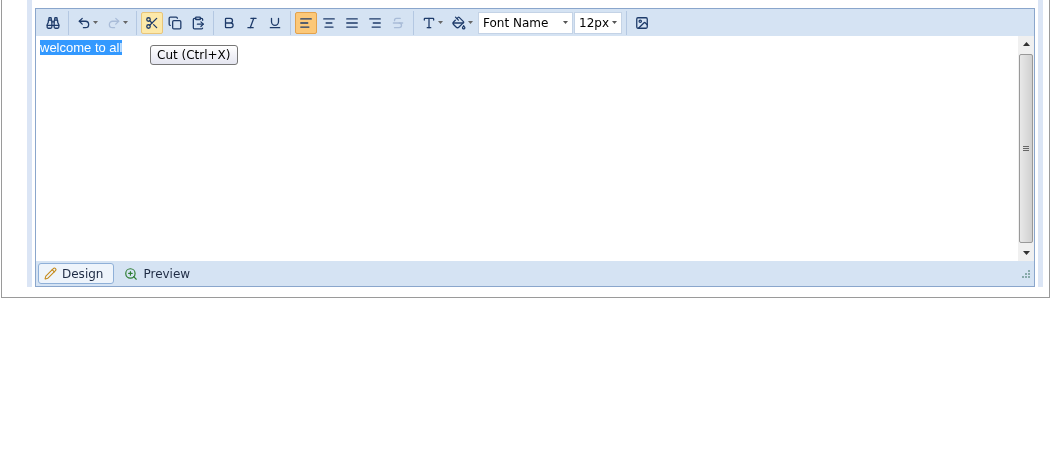  What do you see at coordinates (598, 22) in the screenshot?
I see `font-size-select: 12px` at bounding box center [598, 22].